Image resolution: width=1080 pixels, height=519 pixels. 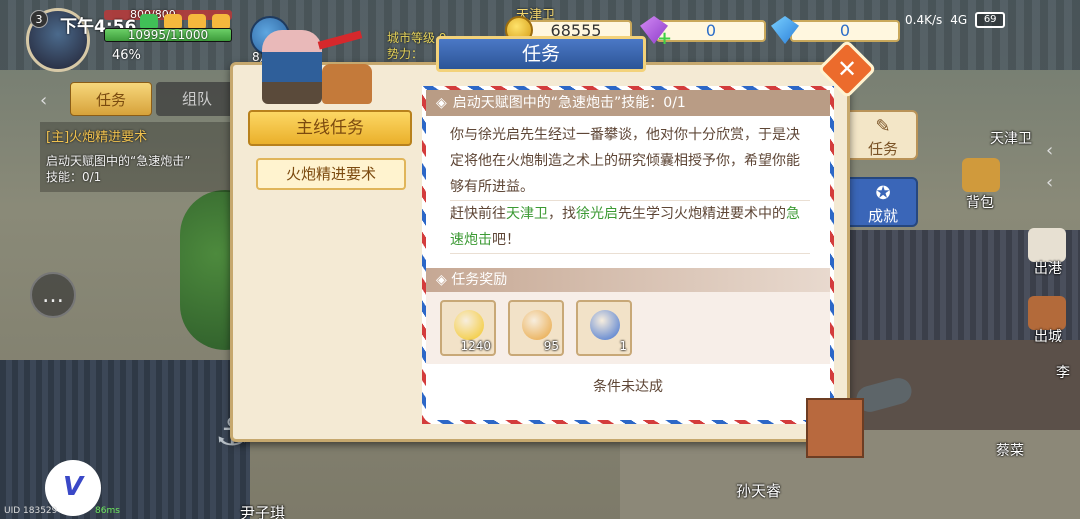 What do you see at coordinates (469, 325) in the screenshot?
I see `gold-coin-icon` at bounding box center [469, 325].